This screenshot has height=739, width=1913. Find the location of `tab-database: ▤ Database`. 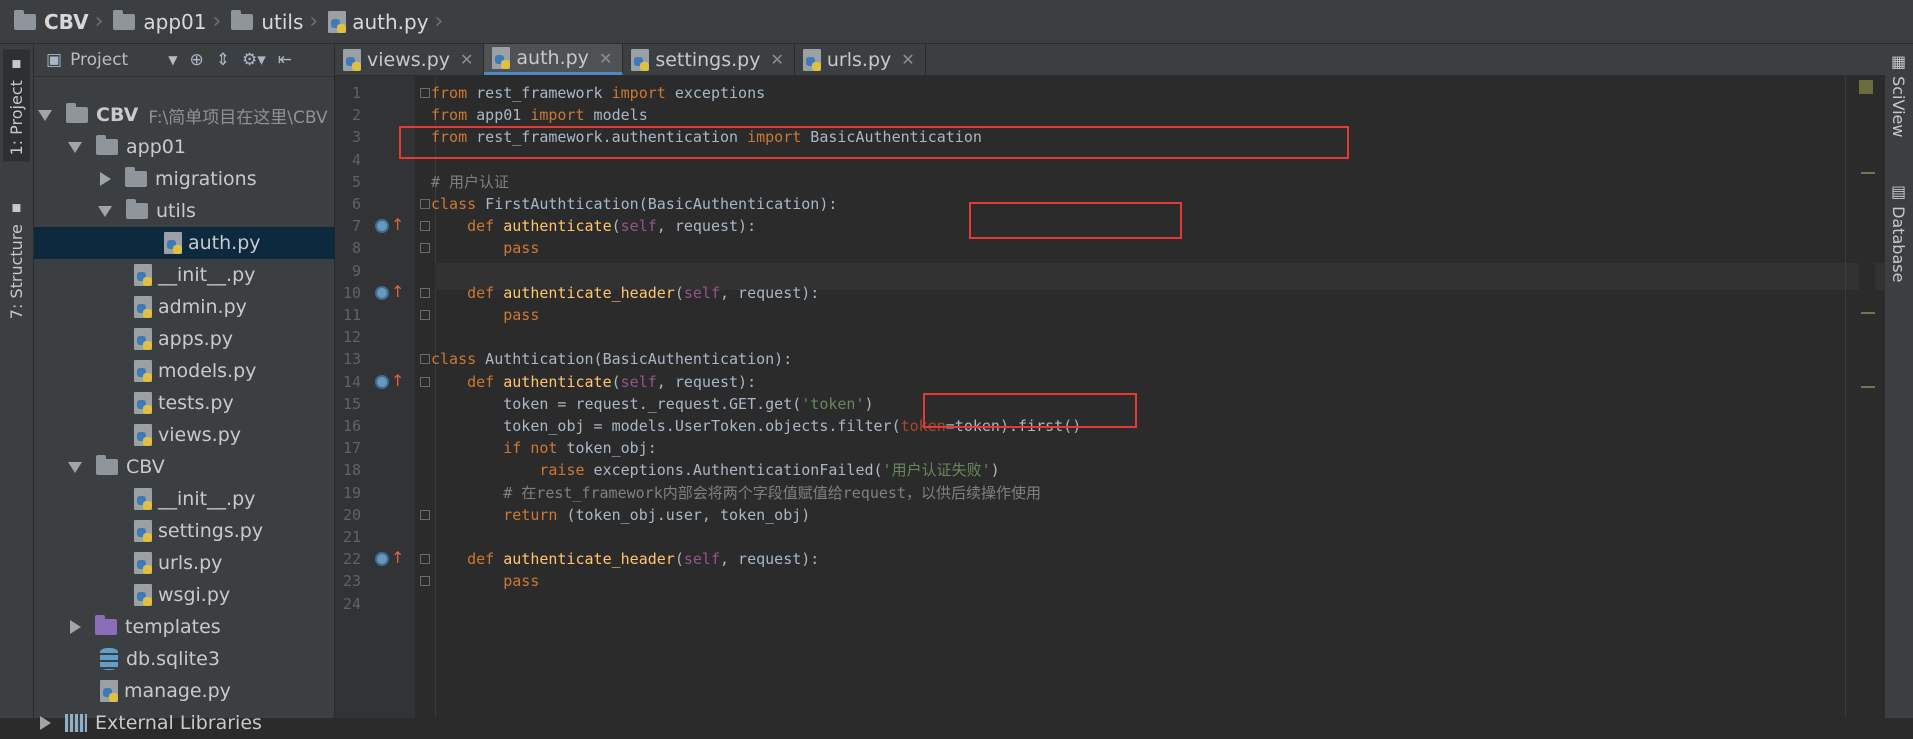

tab-database: ▤ Database is located at coordinates (1898, 232).